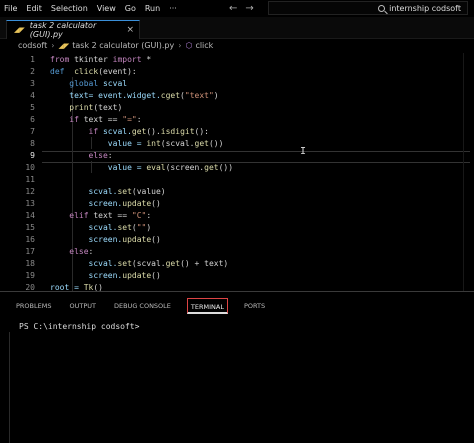  Describe the element at coordinates (32, 143) in the screenshot. I see `line-number: 8` at that location.